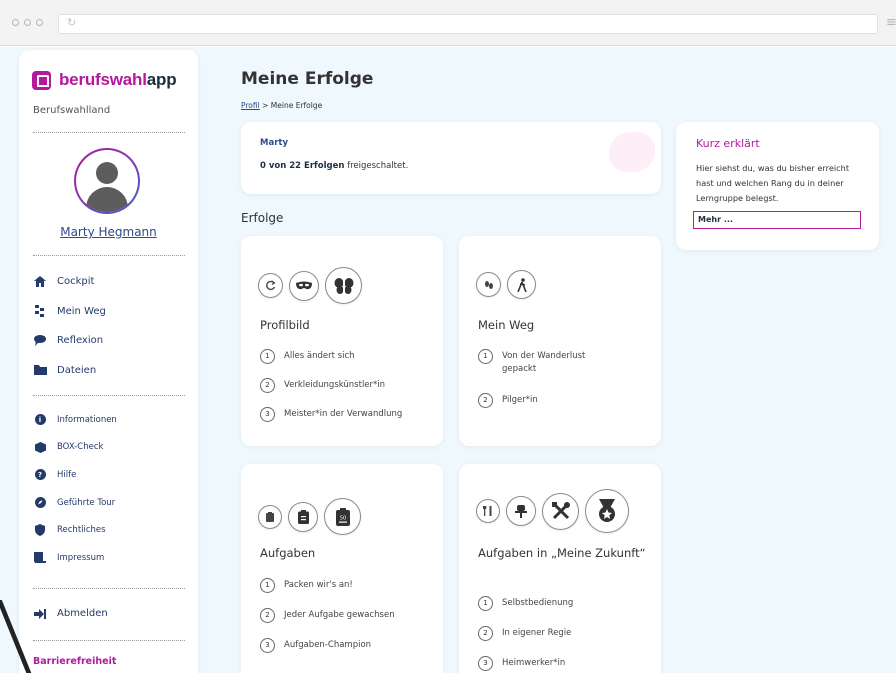 The height and width of the screenshot is (673, 896). What do you see at coordinates (76, 282) in the screenshot?
I see `nav-label: Cockpit` at bounding box center [76, 282].